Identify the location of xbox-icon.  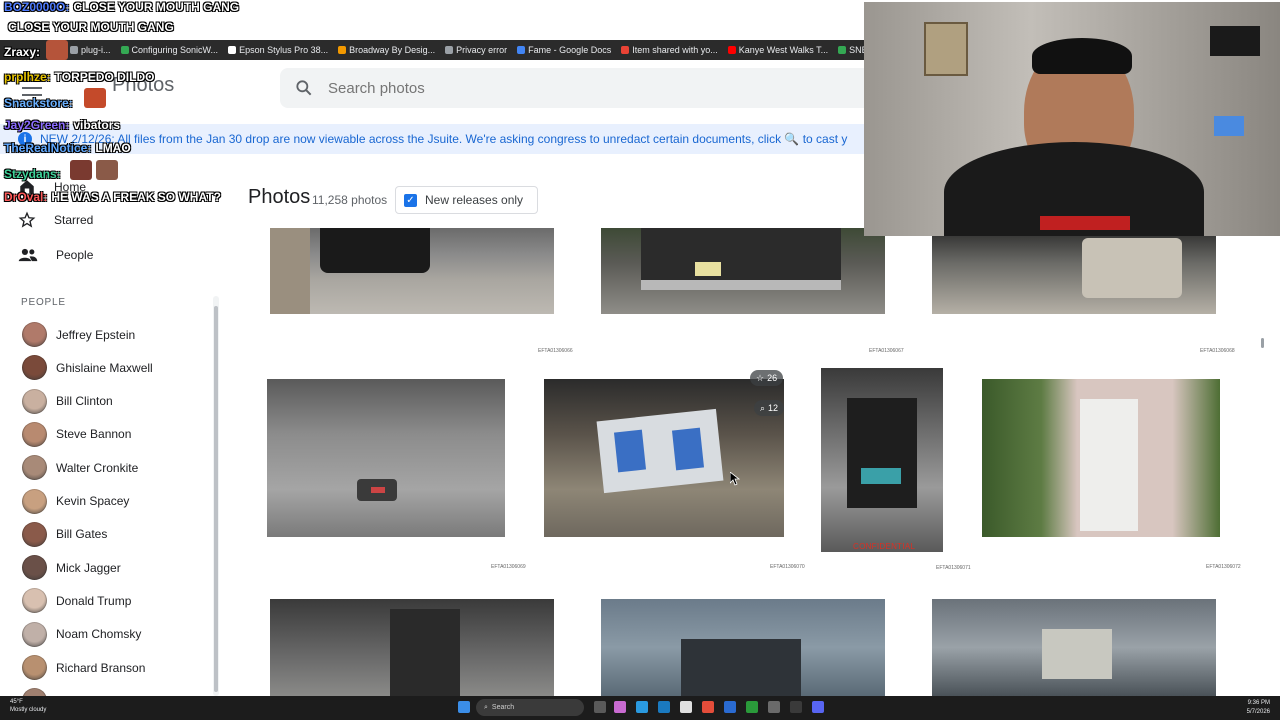
(752, 707).